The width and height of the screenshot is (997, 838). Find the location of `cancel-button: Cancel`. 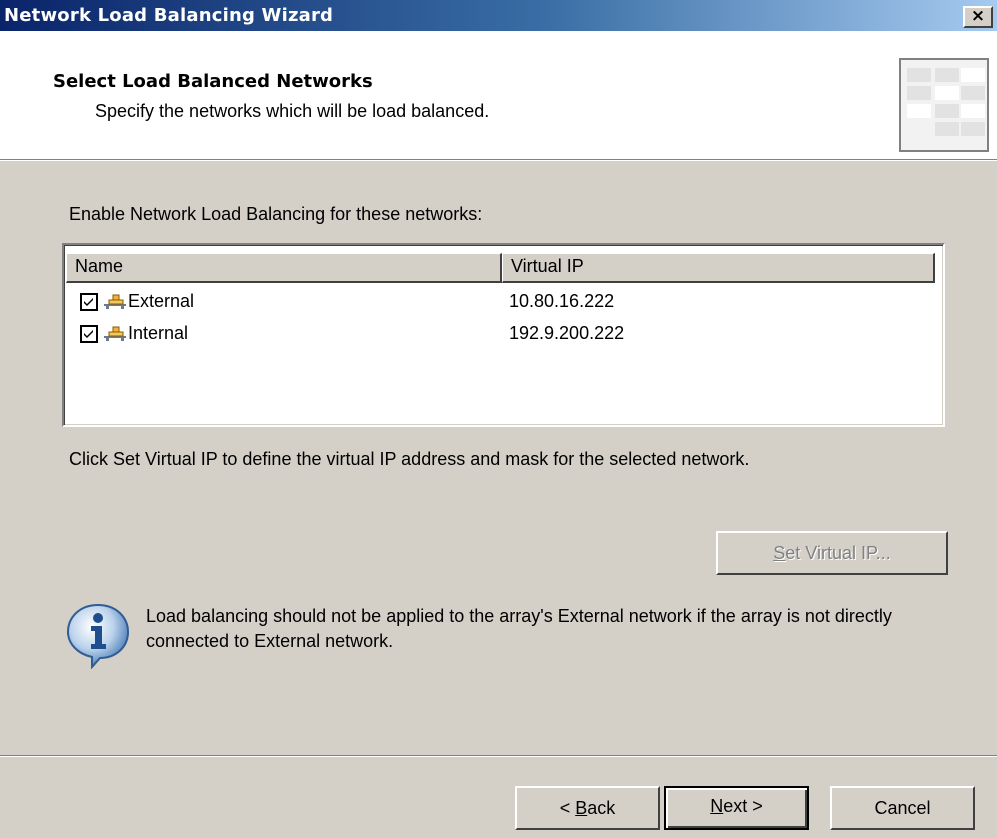

cancel-button: Cancel is located at coordinates (902, 808).